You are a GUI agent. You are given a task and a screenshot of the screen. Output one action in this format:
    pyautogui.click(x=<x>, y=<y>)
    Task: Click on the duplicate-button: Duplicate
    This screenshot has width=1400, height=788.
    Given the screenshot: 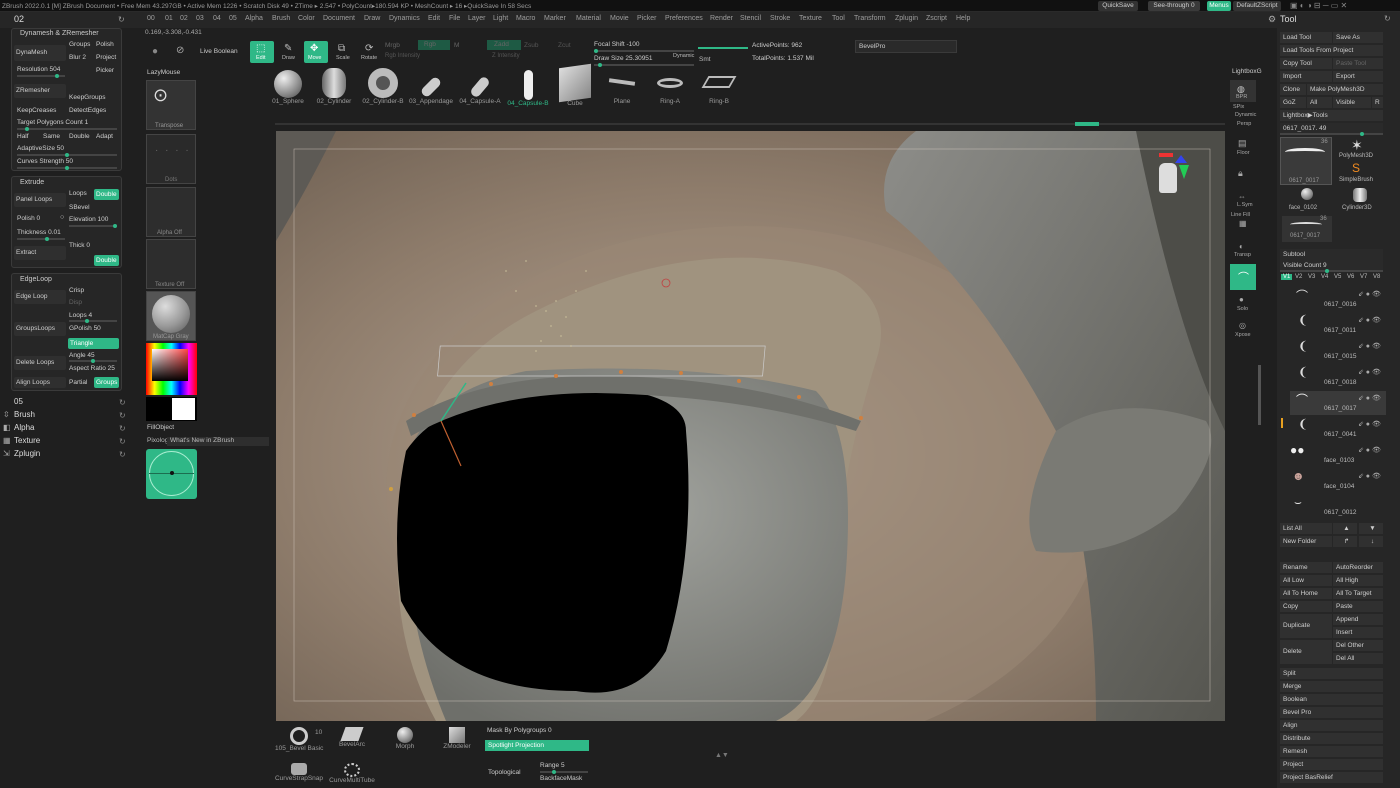 What is the action you would take?
    pyautogui.click(x=1306, y=626)
    